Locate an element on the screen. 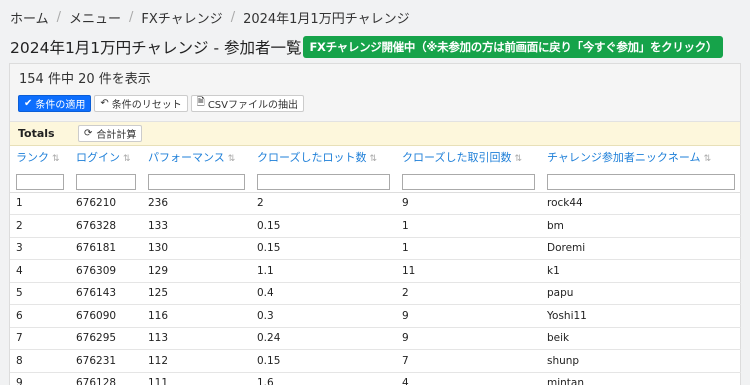 This screenshot has width=750, height=385. undo-icon: ↶ is located at coordinates (104, 103).